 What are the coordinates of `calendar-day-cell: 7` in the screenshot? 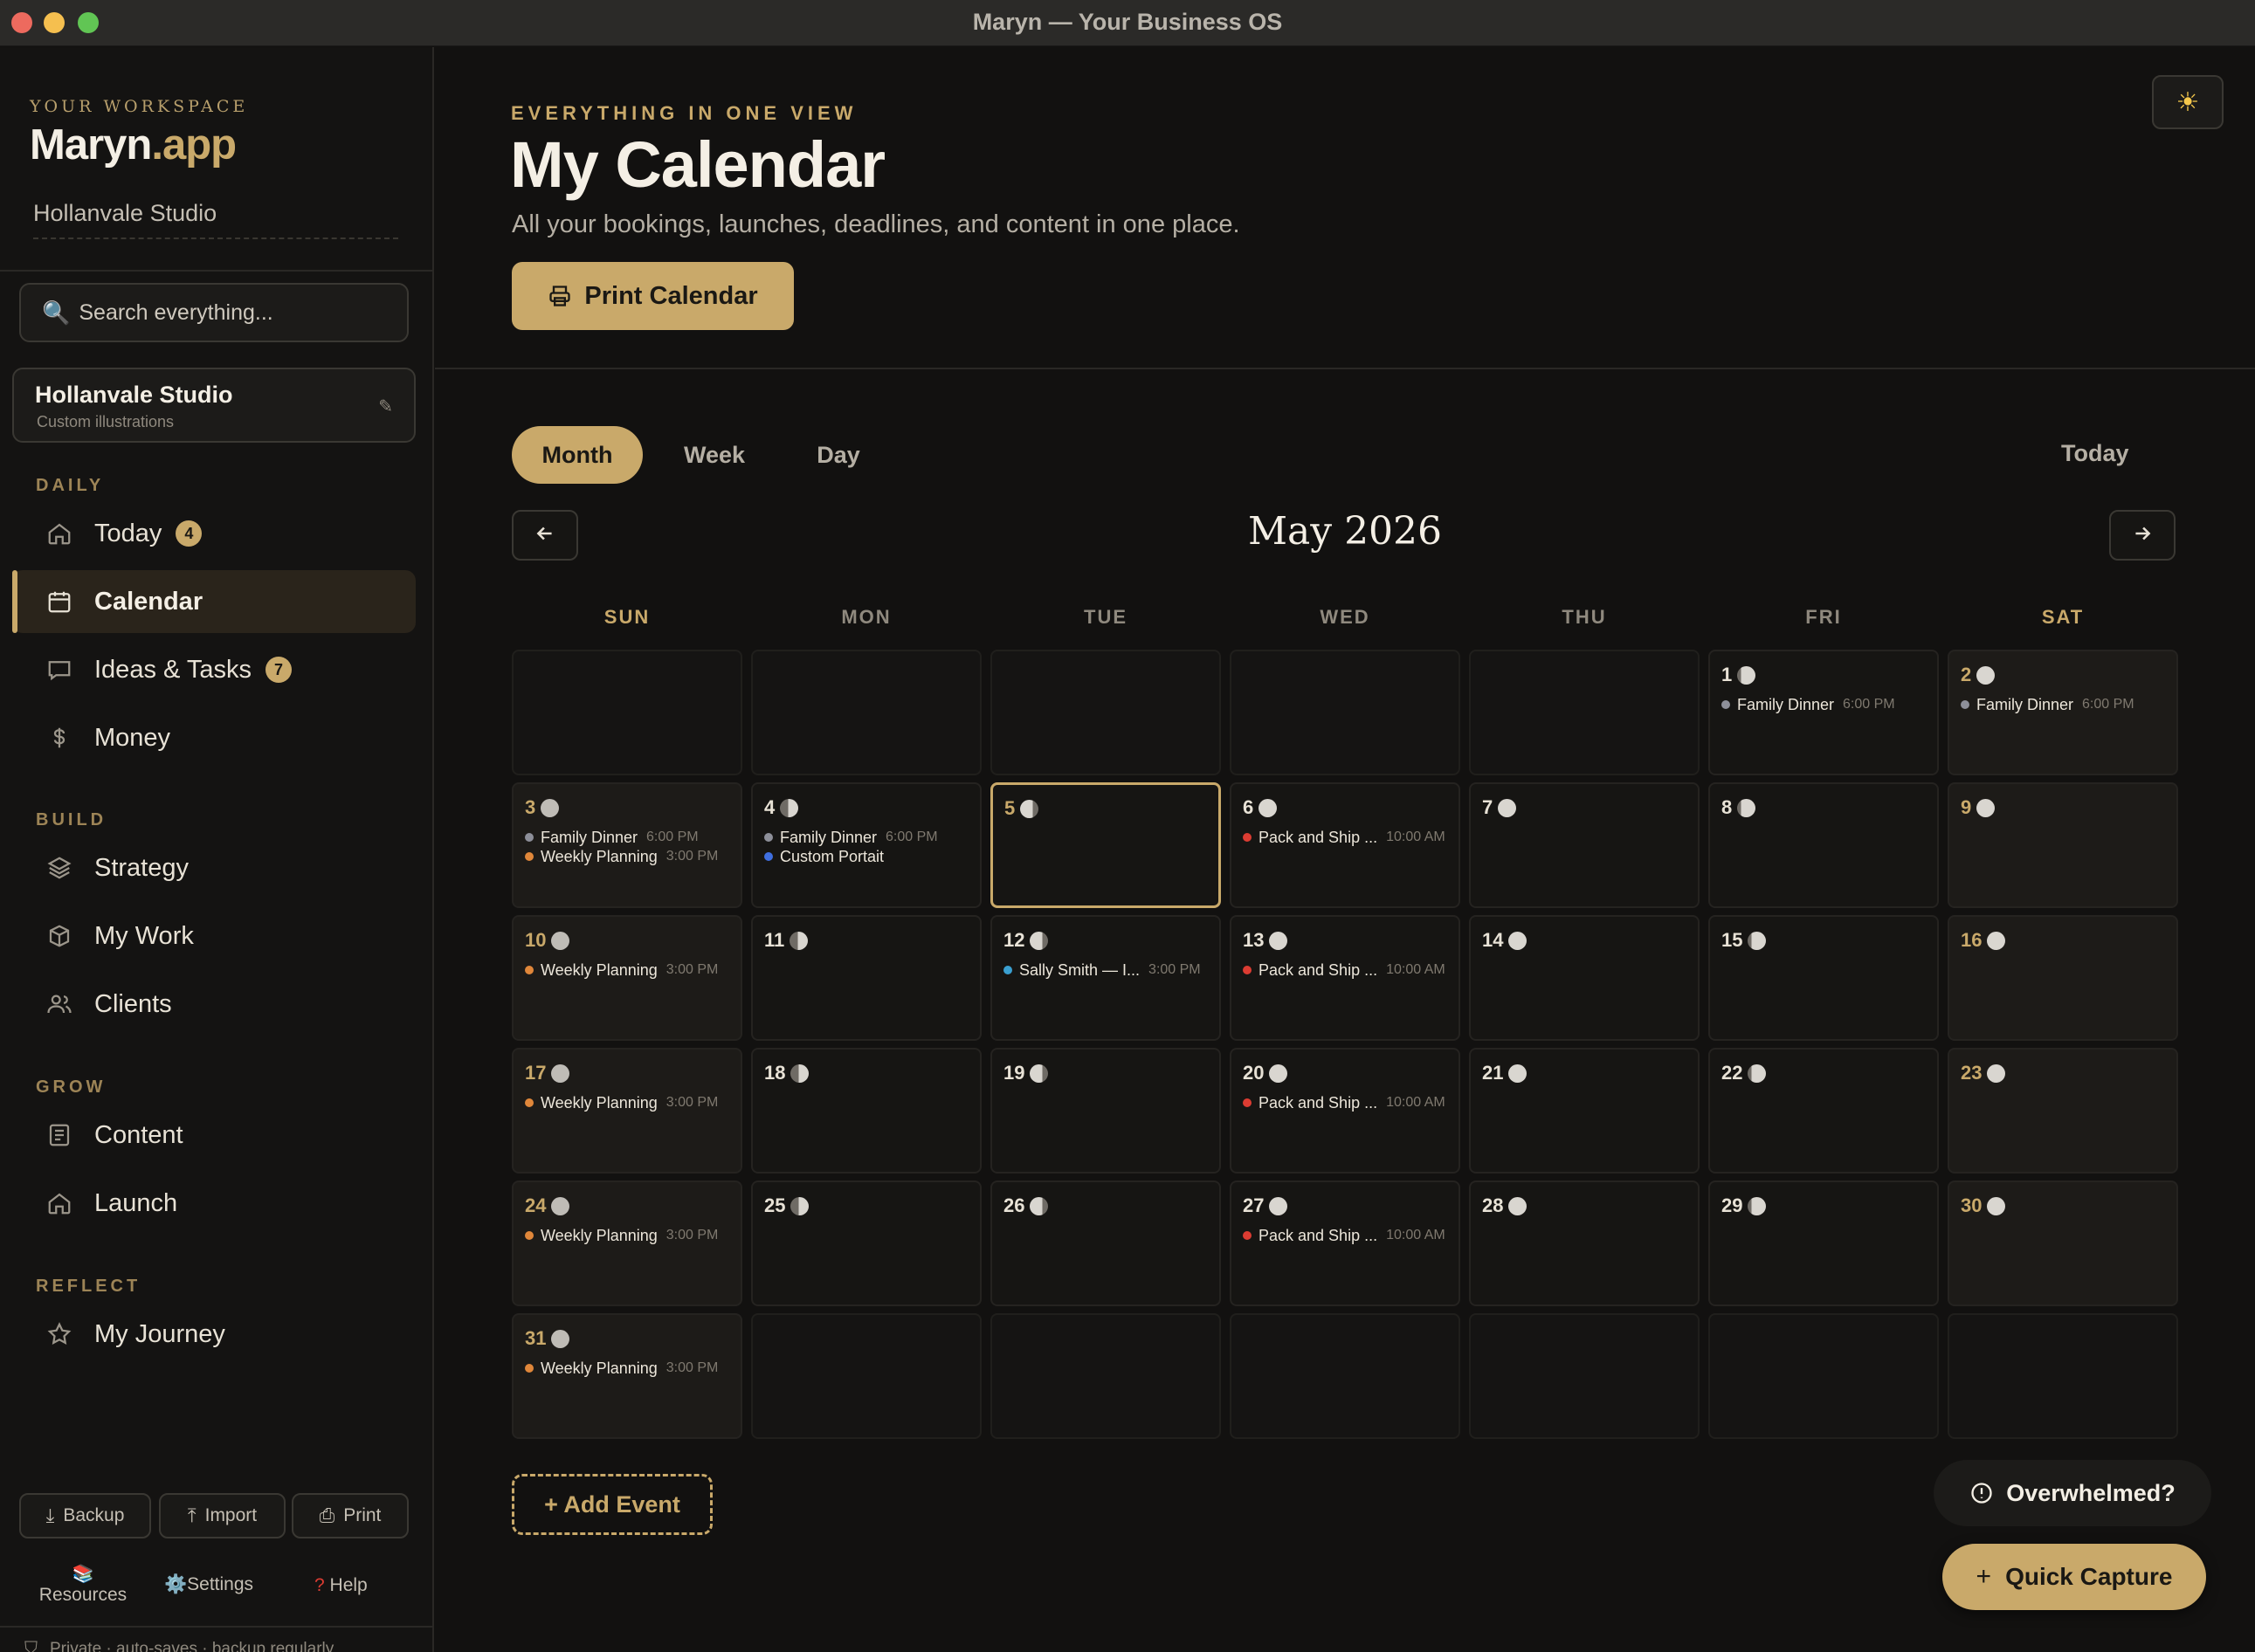 It's located at (1584, 845).